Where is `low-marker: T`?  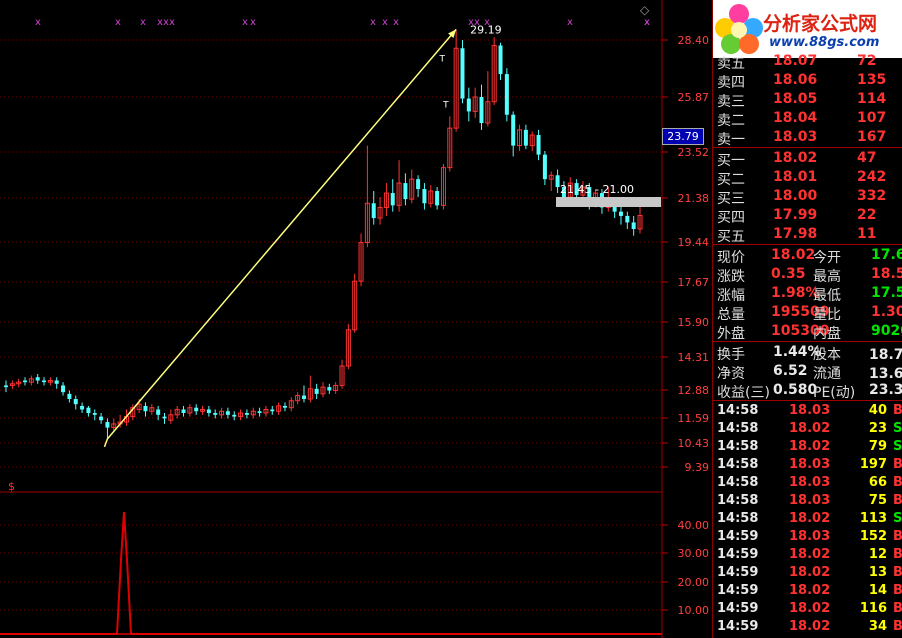
low-marker: T is located at coordinates (445, 105).